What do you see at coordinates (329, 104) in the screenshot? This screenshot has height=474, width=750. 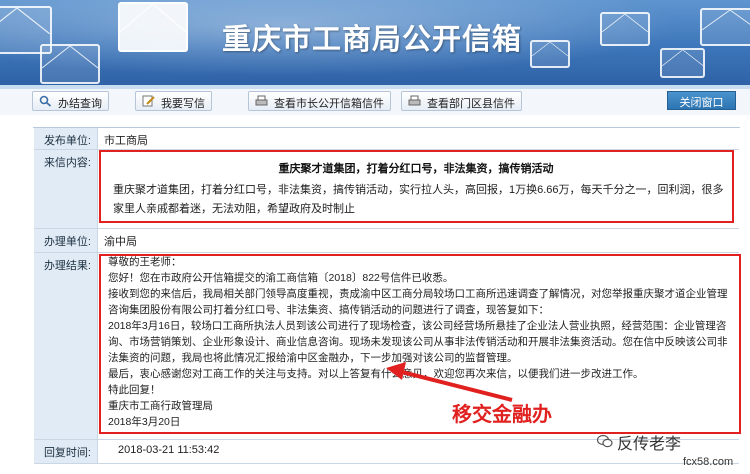 I see `view-mayor-letters-label: 查看市长公开信箱信件` at bounding box center [329, 104].